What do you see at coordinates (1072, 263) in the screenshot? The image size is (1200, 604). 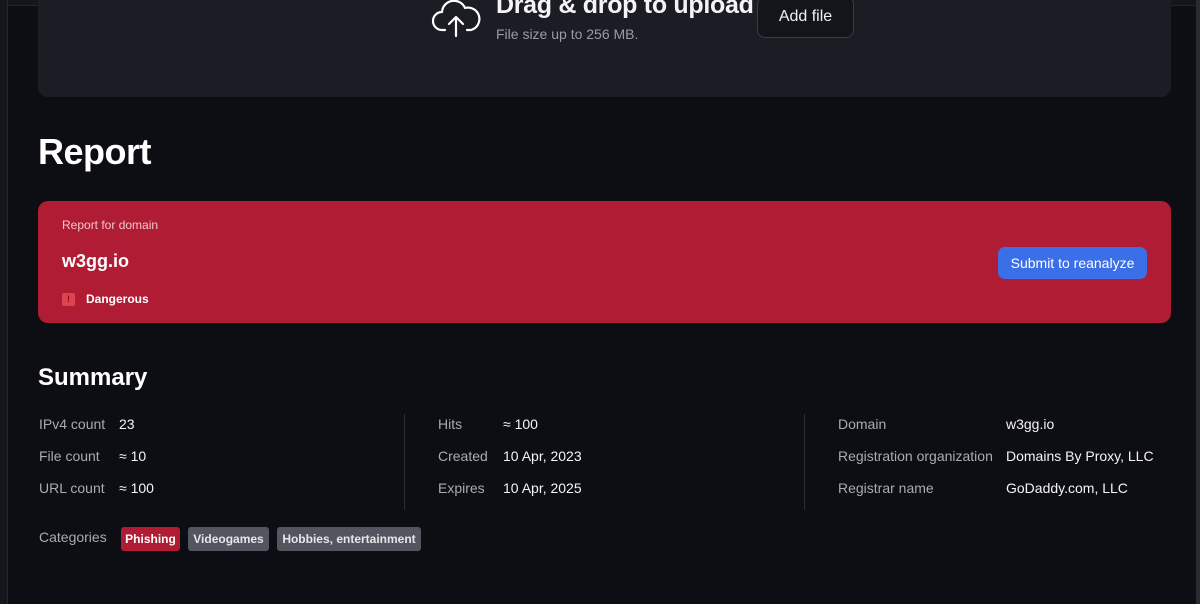 I see `submit-to-reanalyze-button: Submit to reanalyze` at bounding box center [1072, 263].